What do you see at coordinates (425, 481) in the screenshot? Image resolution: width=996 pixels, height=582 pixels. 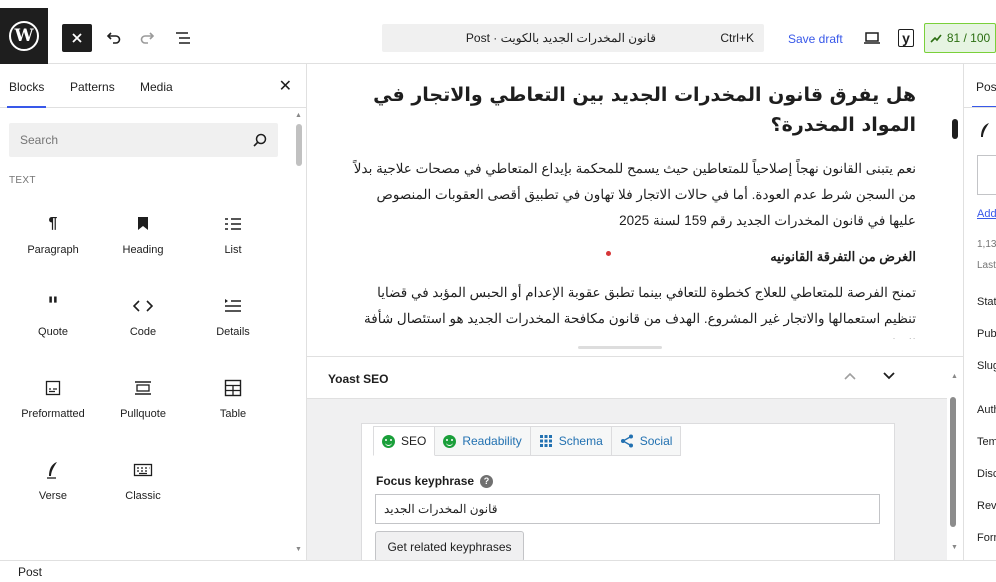 I see `focus-keyphrase-text: Focus keyphrase` at bounding box center [425, 481].